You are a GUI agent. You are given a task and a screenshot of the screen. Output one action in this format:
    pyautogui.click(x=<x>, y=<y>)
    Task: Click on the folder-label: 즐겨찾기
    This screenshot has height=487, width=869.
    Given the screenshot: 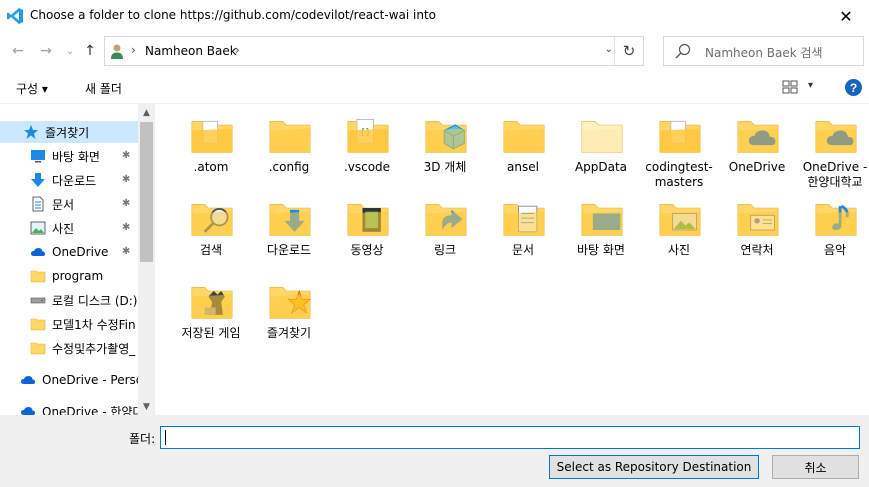 What is the action you would take?
    pyautogui.click(x=289, y=333)
    